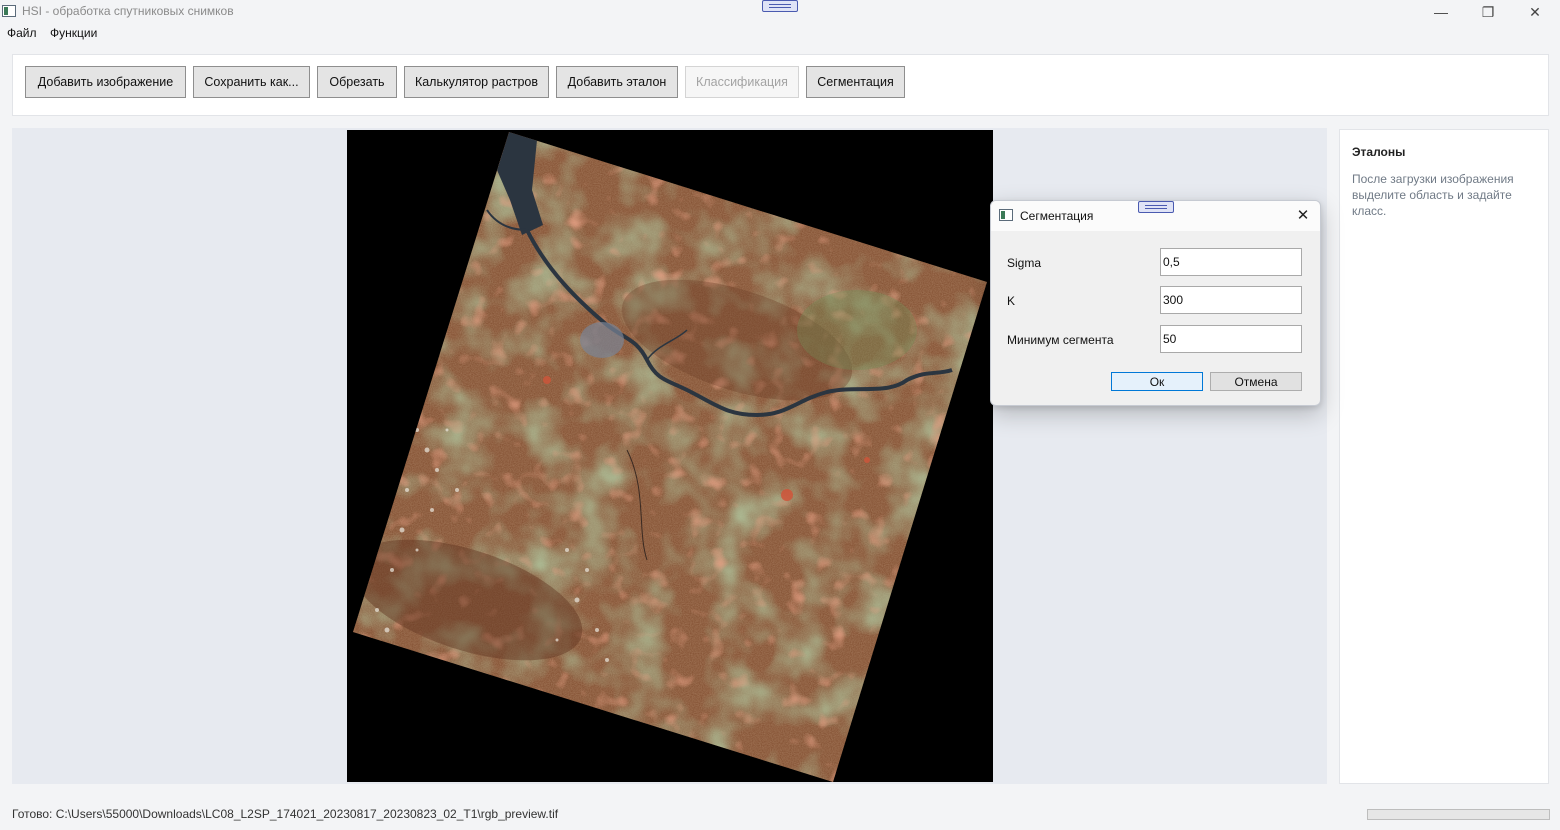 Image resolution: width=1560 pixels, height=830 pixels. I want to click on classify-button: Классификация, so click(742, 82).